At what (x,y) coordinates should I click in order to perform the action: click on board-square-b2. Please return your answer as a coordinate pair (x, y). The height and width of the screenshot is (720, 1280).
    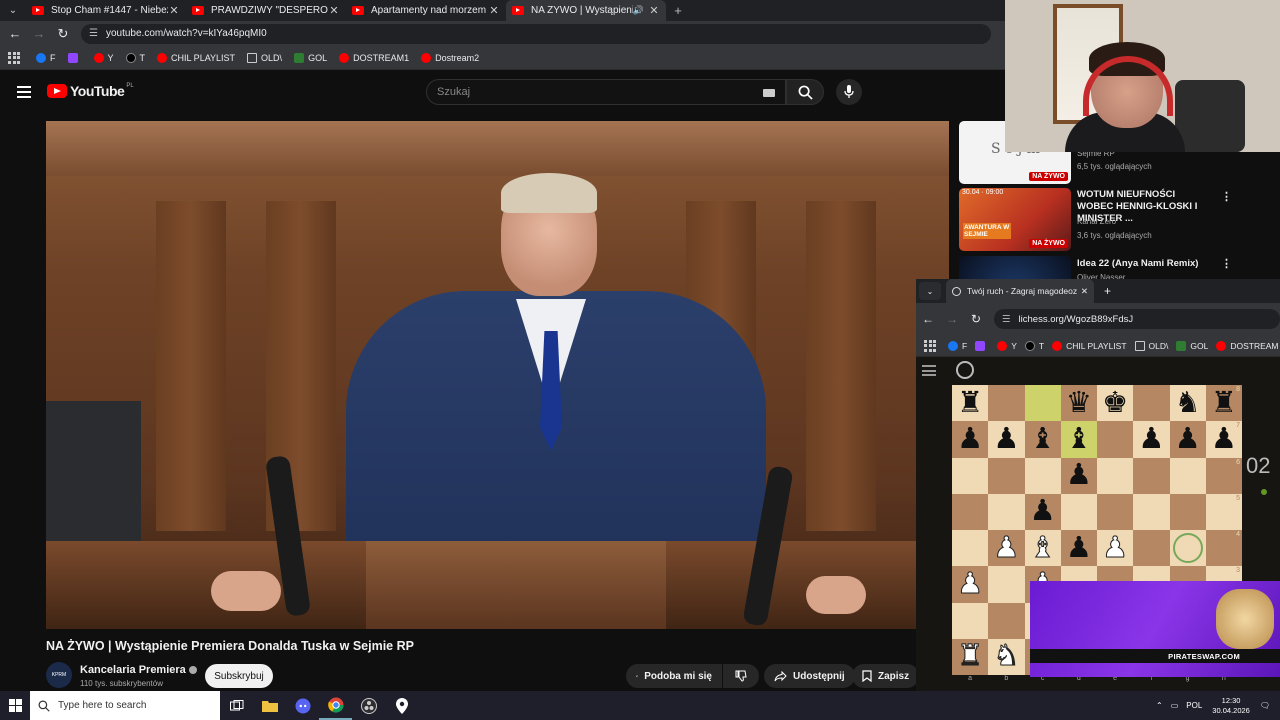
    Looking at the image, I should click on (1006, 620).